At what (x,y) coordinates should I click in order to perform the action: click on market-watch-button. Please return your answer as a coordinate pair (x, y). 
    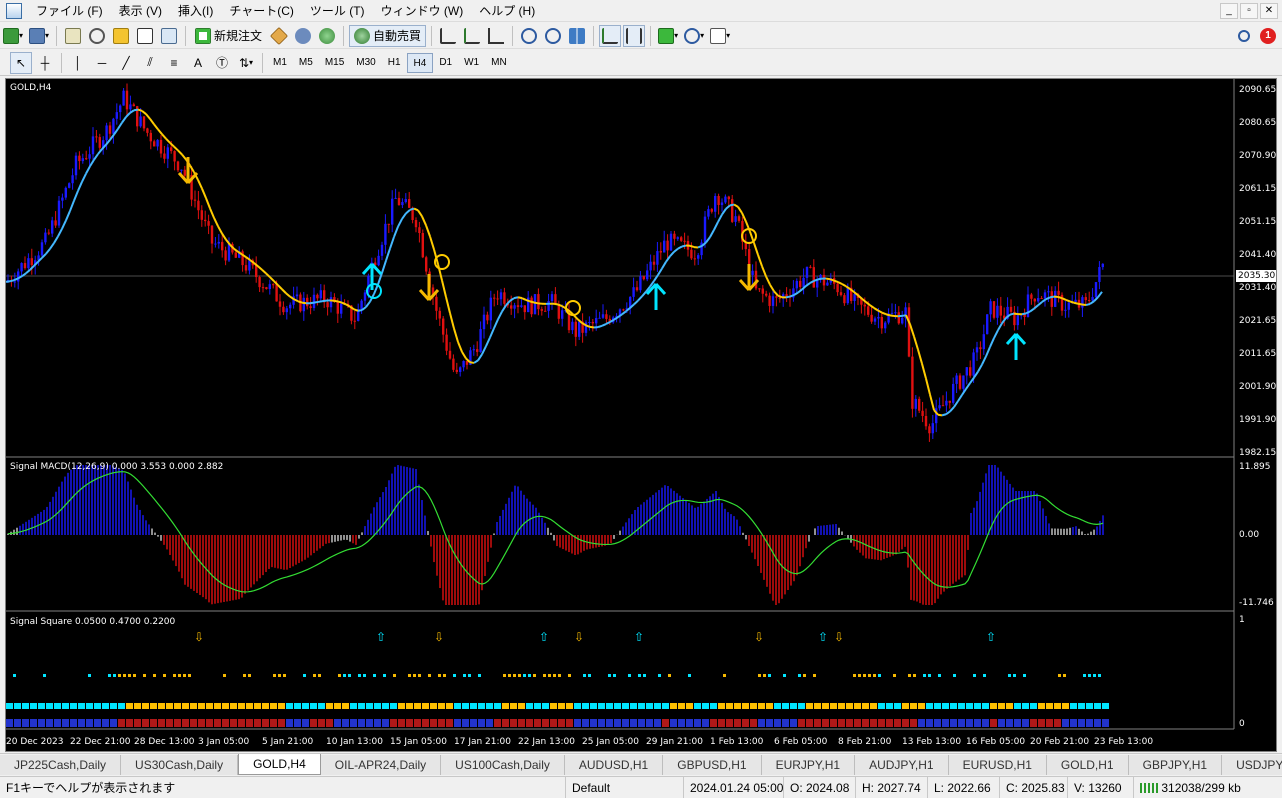
    Looking at the image, I should click on (73, 36).